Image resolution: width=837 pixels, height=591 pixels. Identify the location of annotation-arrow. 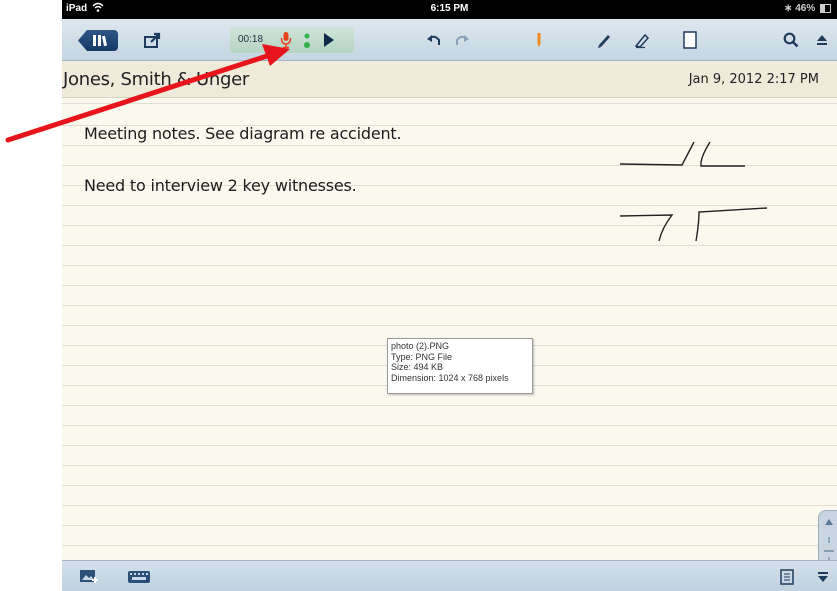
(147, 93).